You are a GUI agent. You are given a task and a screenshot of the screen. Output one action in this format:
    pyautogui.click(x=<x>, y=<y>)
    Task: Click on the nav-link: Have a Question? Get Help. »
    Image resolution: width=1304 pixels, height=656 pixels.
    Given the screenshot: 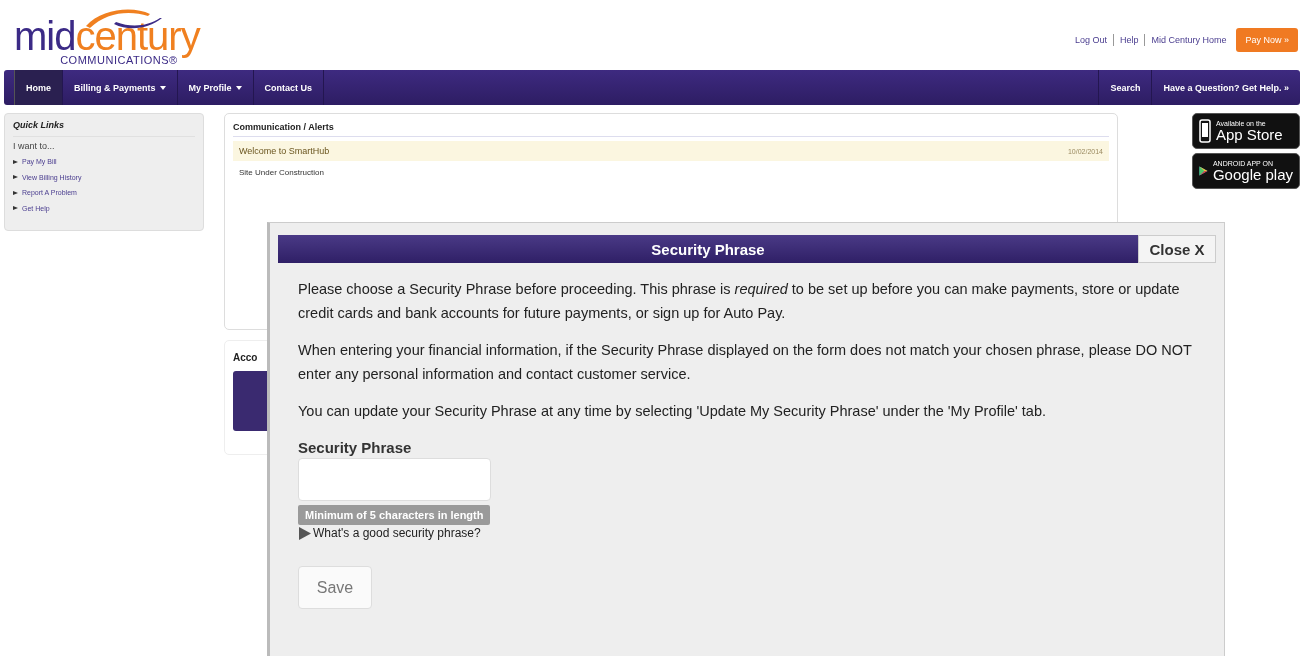 What is the action you would take?
    pyautogui.click(x=1225, y=87)
    